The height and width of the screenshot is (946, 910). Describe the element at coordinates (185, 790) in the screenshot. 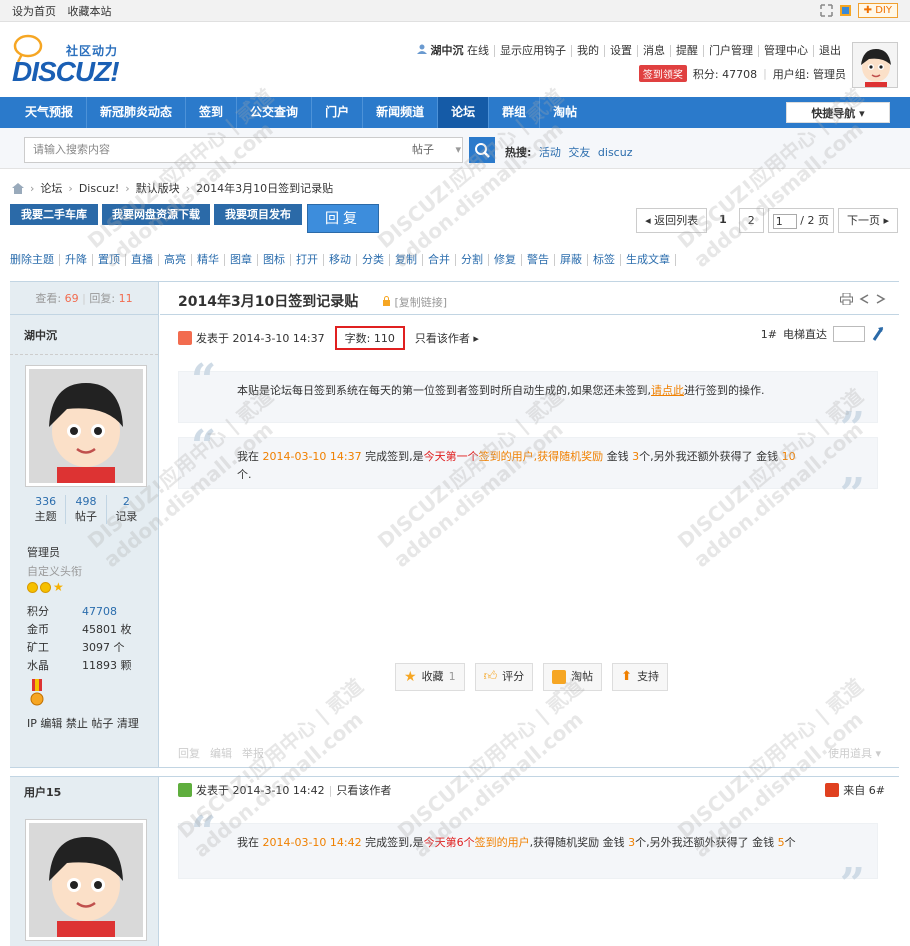

I see `post-author-icon` at that location.